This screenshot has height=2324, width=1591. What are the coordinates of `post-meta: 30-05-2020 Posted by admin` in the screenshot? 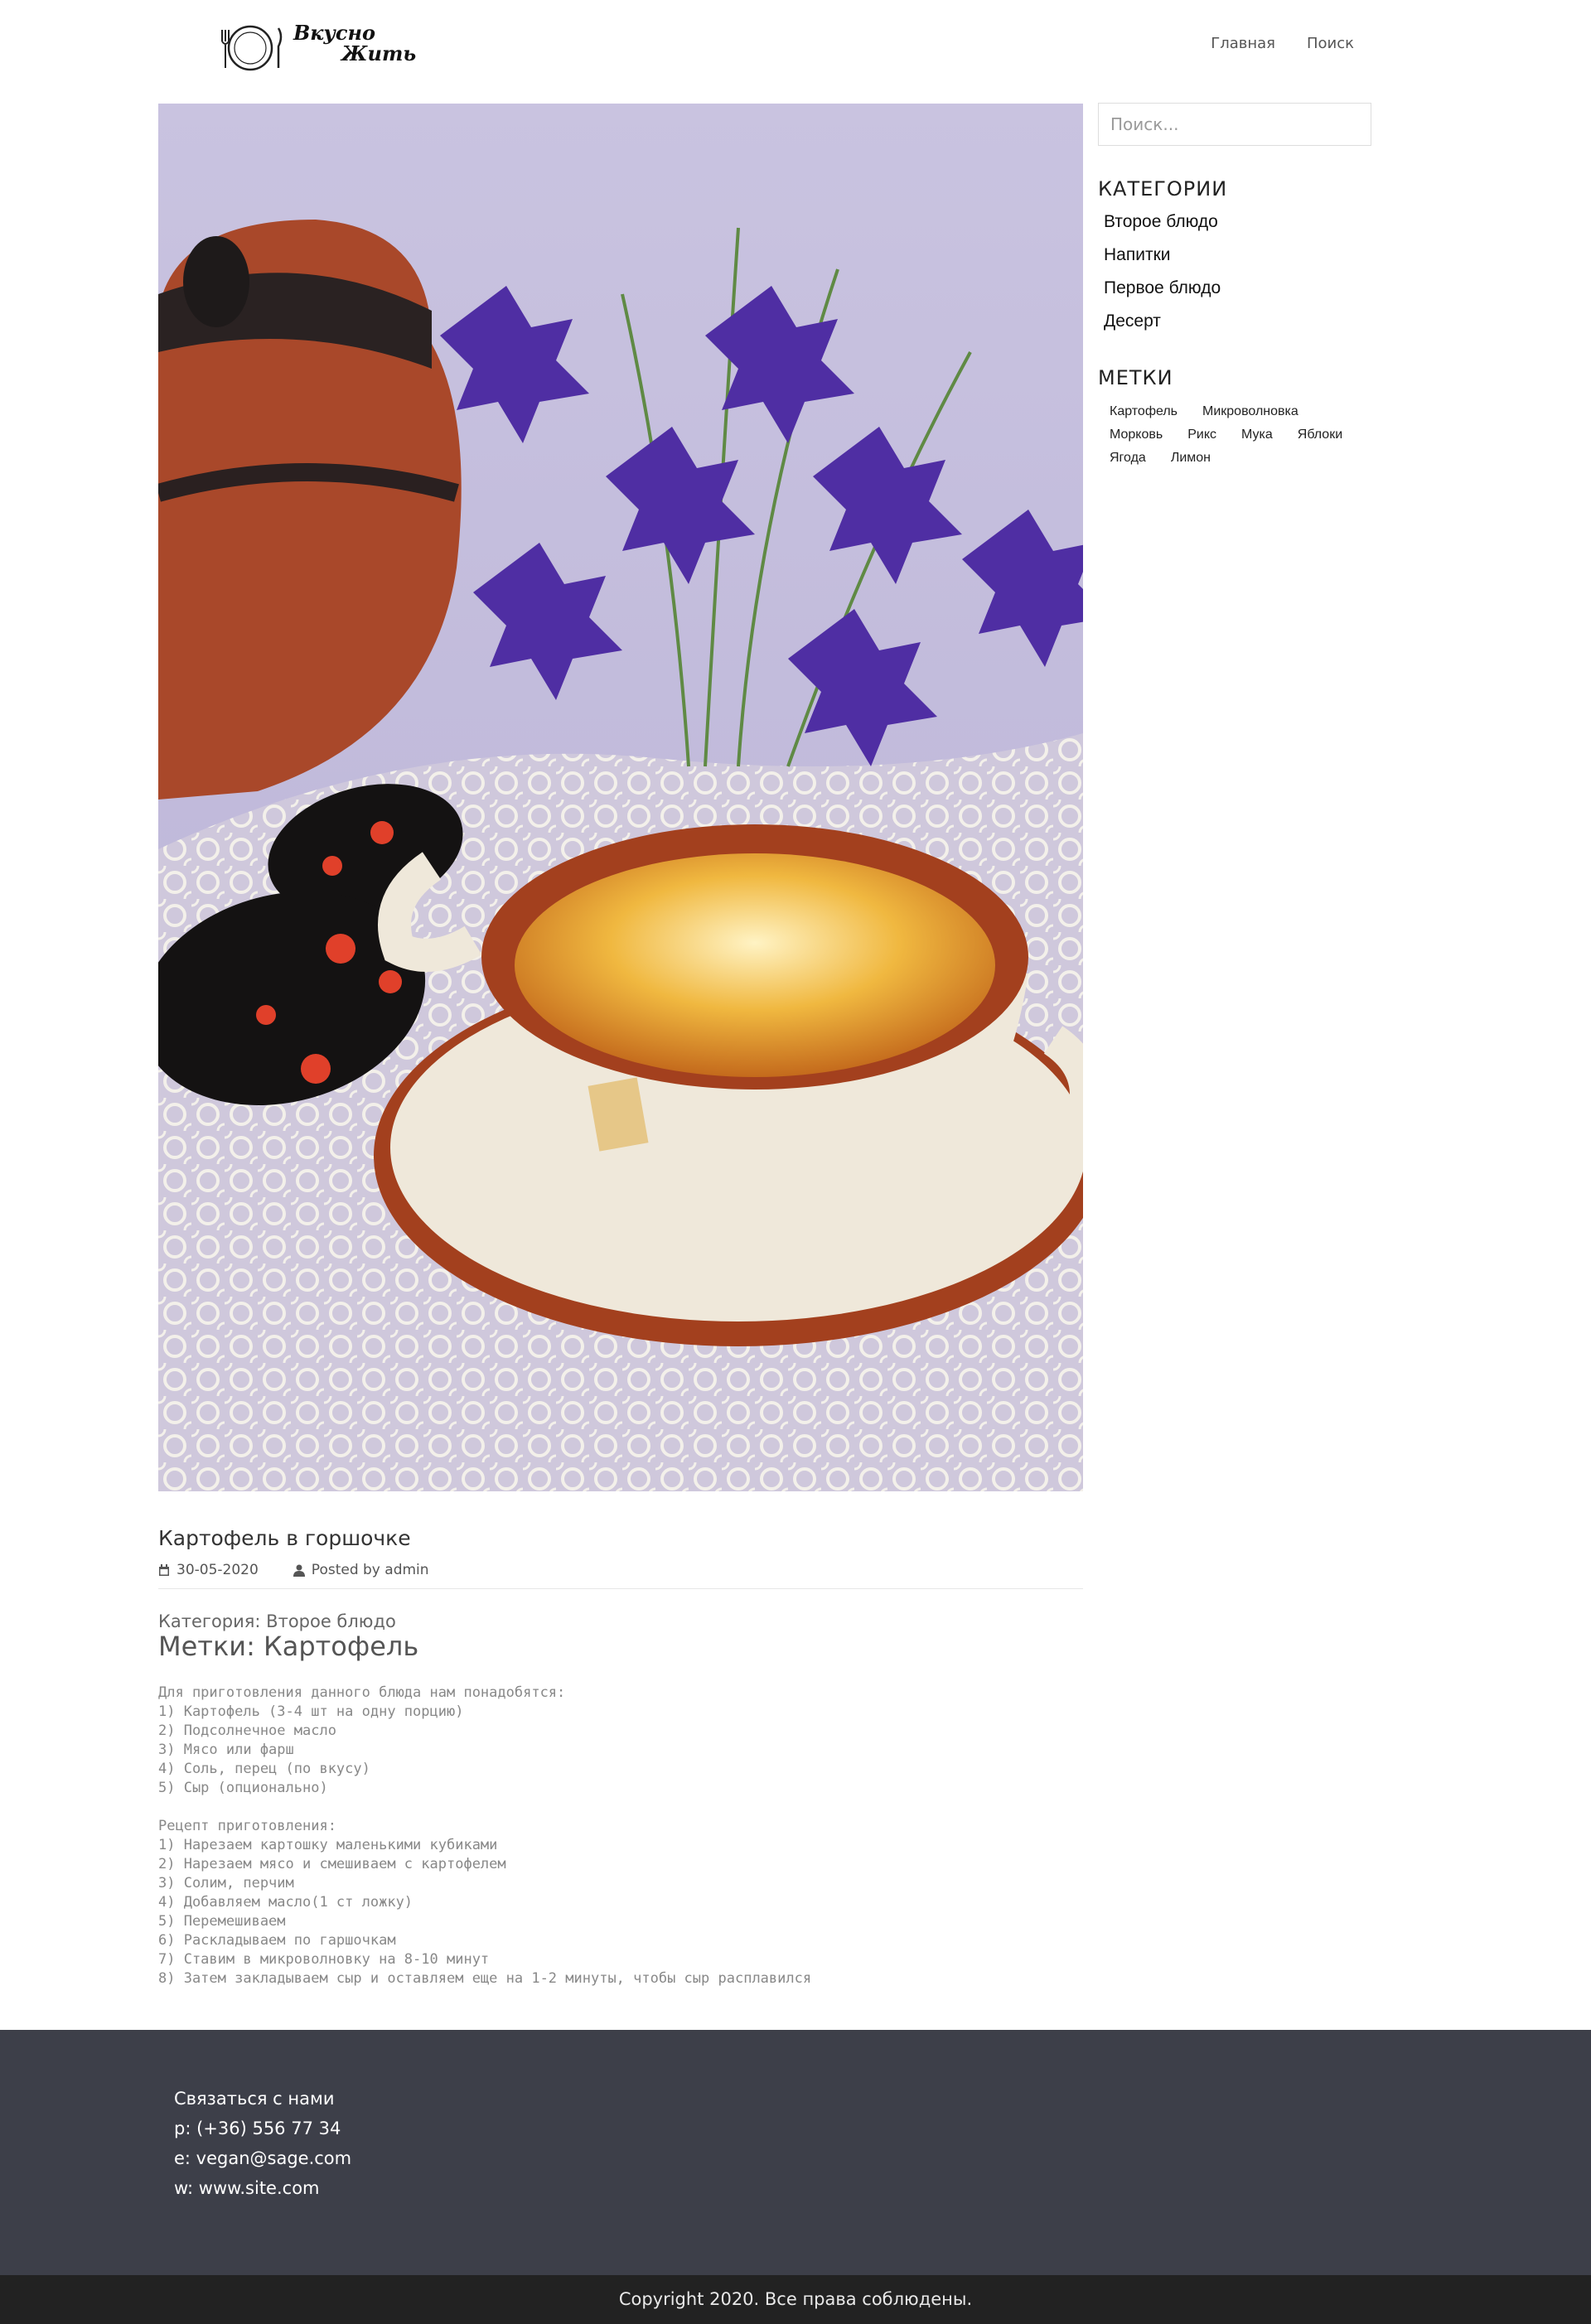 It's located at (293, 1570).